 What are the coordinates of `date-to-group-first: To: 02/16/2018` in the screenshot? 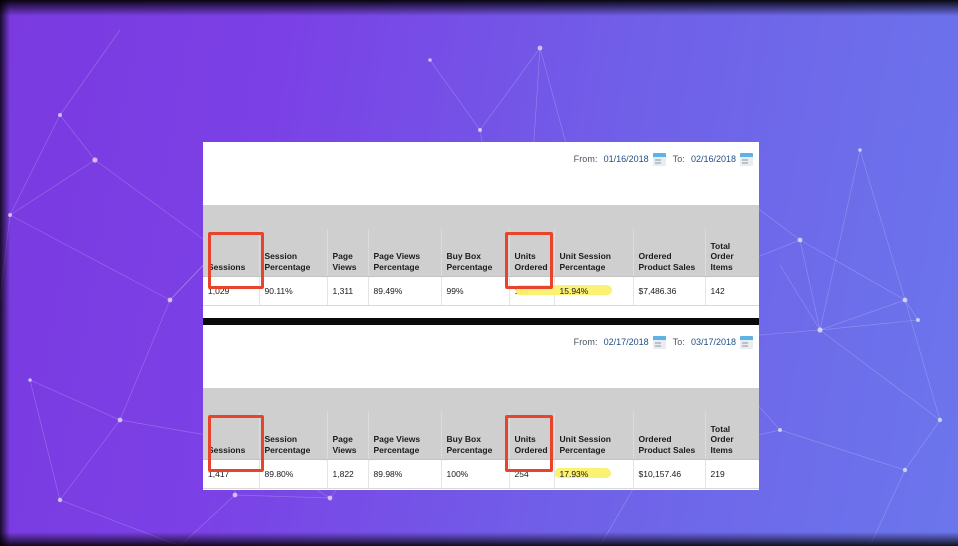 It's located at (712, 159).